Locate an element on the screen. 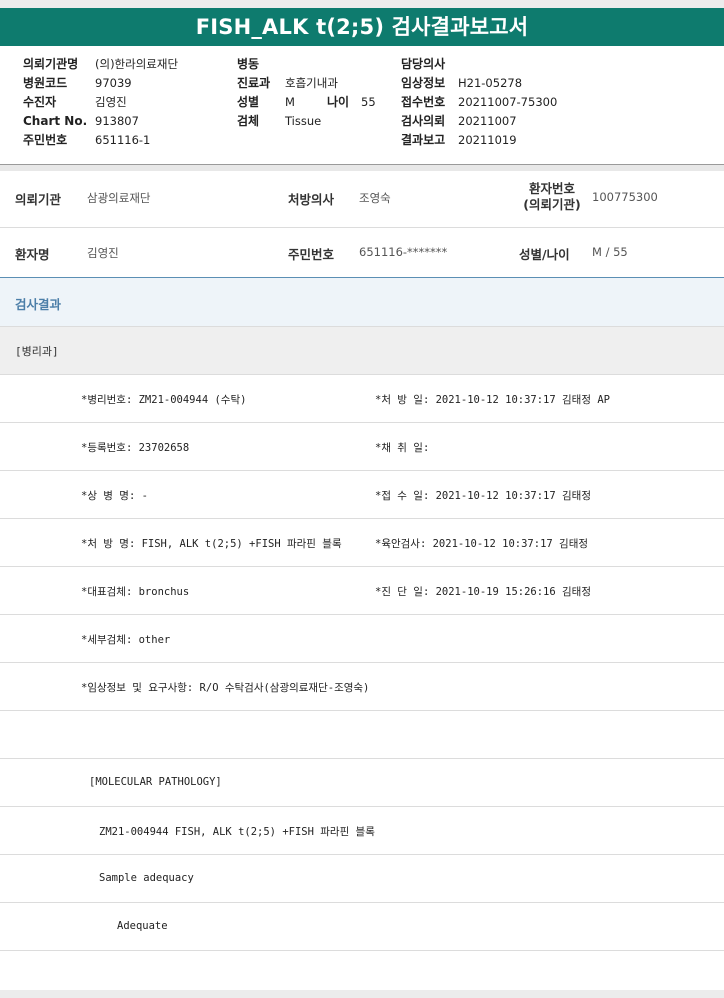 The image size is (724, 998). molecular-heading: [MOLECULAR PATHOLOGY] is located at coordinates (155, 782).